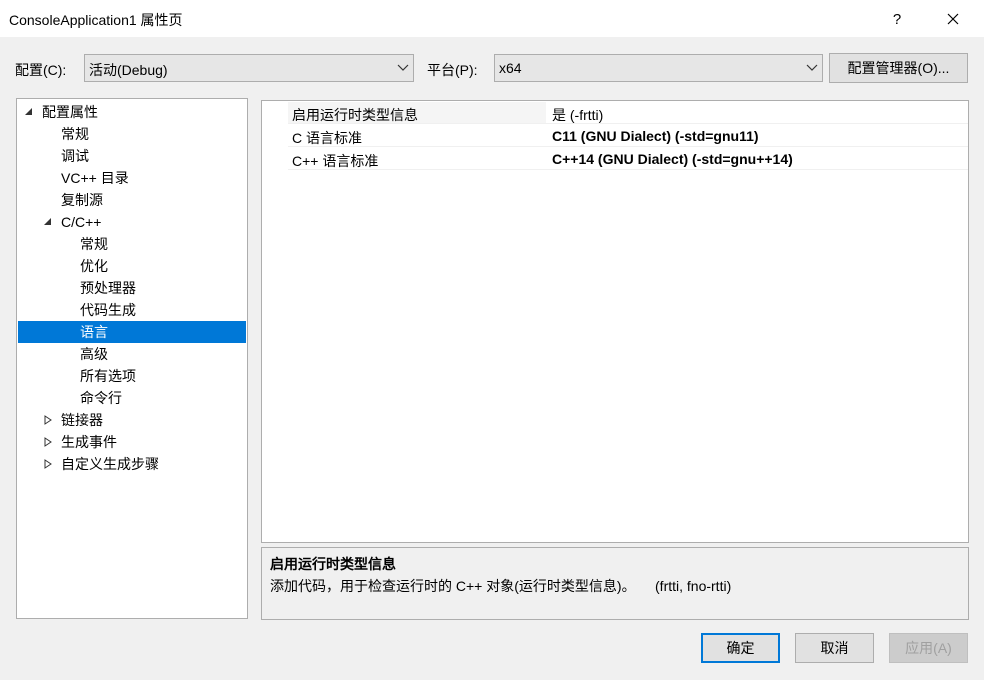 This screenshot has height=680, width=984. Describe the element at coordinates (110, 464) in the screenshot. I see `tree-item-label: 自定义生成步骤` at that location.